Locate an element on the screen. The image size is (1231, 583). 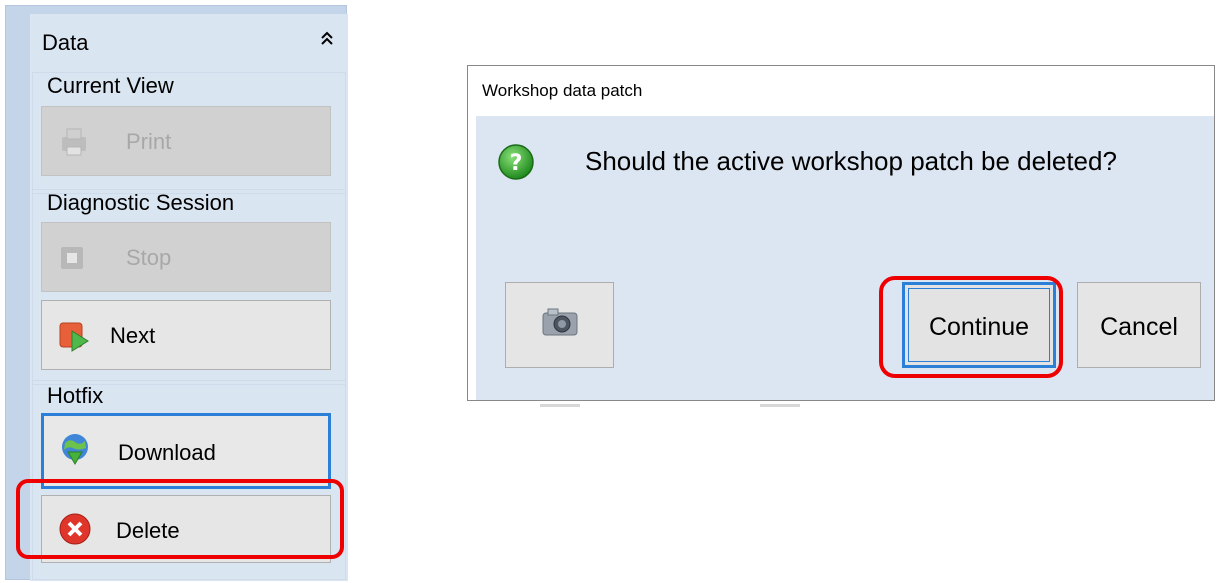
cancel-label: Cancel is located at coordinates (1139, 327).